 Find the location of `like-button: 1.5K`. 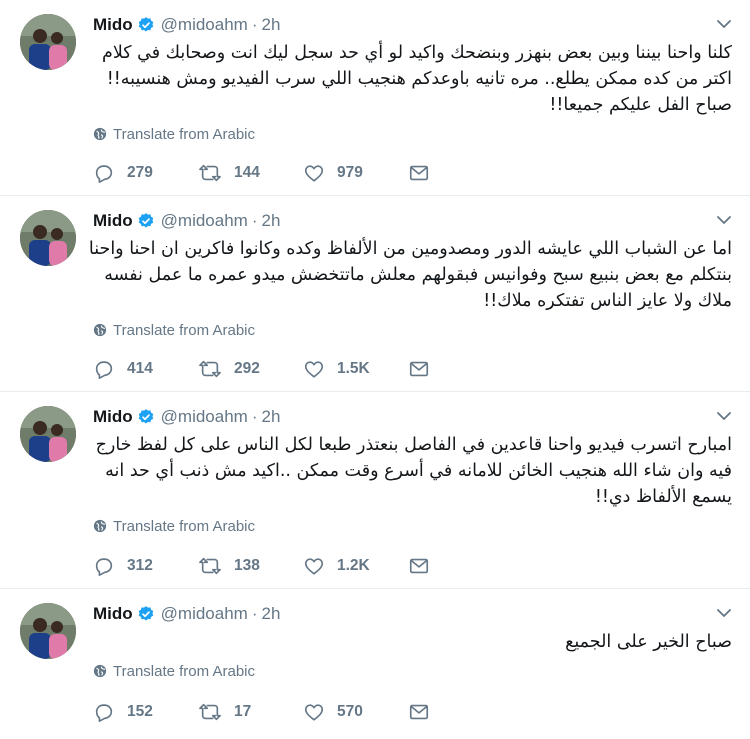

like-button: 1.5K is located at coordinates (355, 369).